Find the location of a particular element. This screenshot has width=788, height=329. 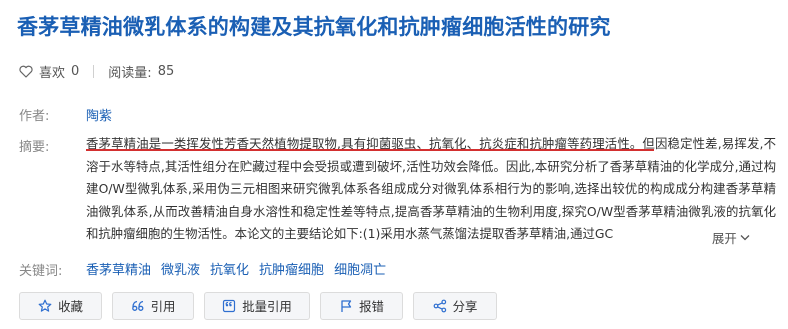

like-stat: 喜欢 0 is located at coordinates (49, 71).